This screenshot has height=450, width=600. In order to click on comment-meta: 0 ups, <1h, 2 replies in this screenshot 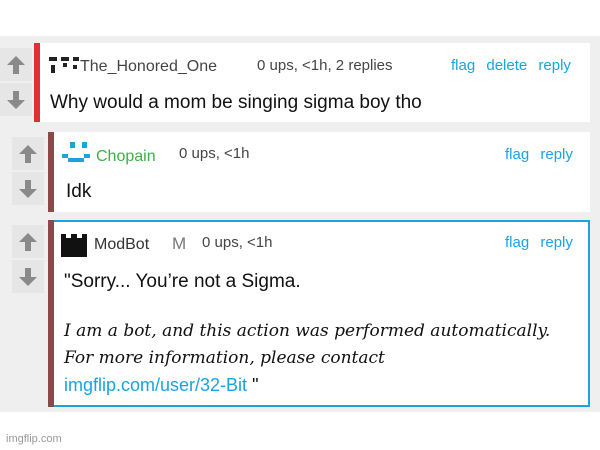, I will do `click(325, 65)`.